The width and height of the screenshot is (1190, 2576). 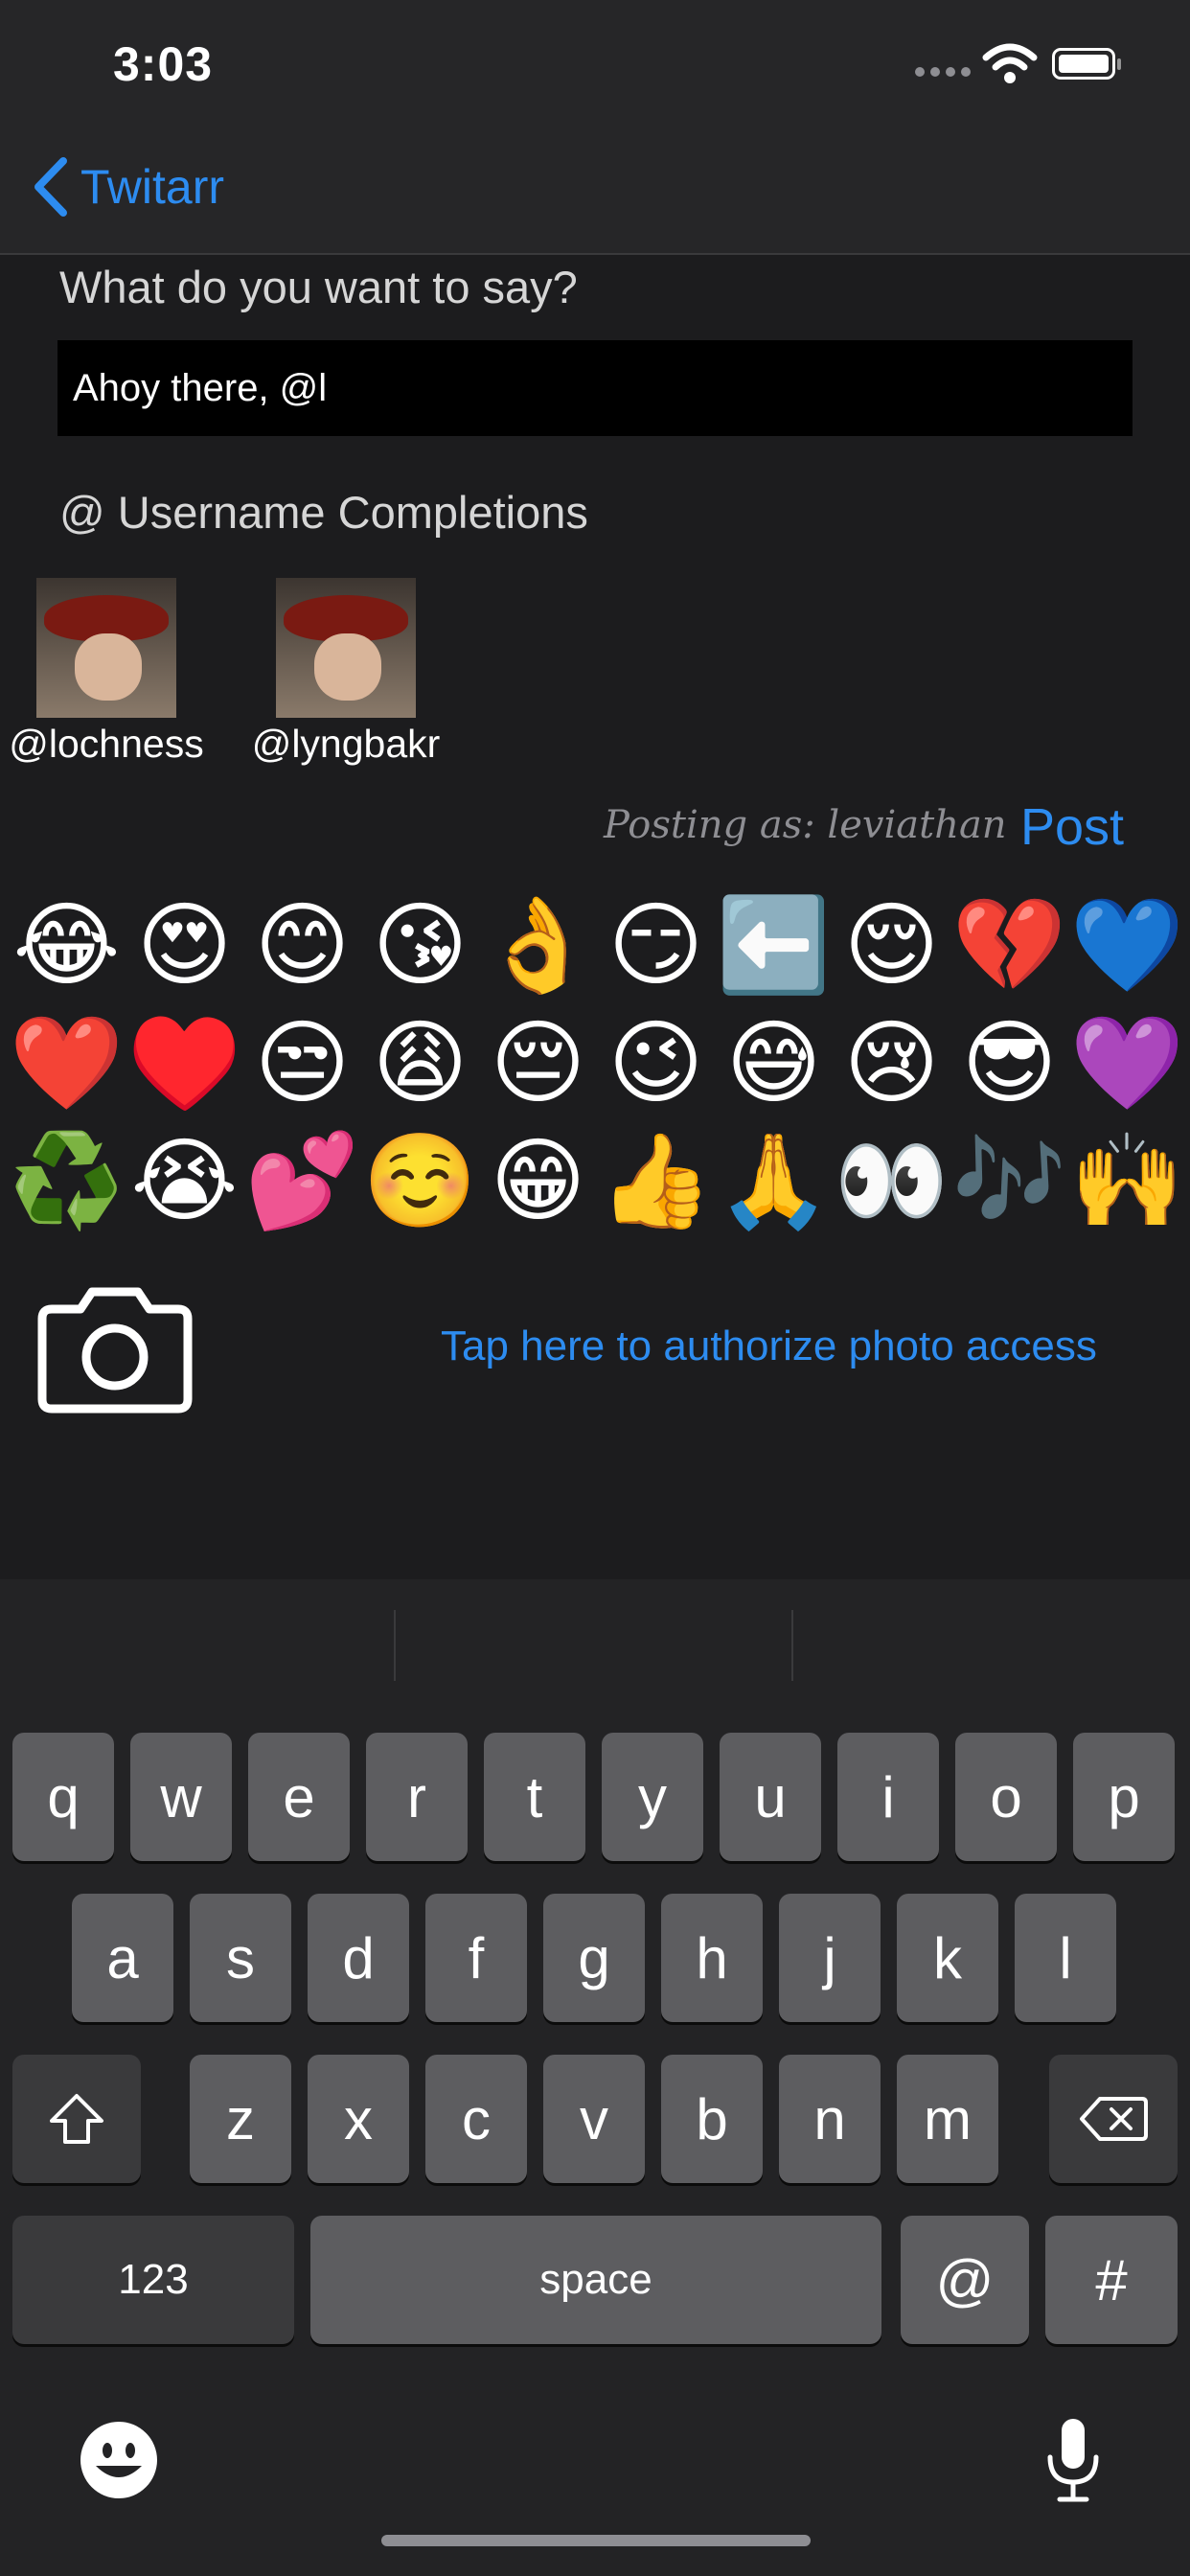 I want to click on key-a: a, so click(x=123, y=1958).